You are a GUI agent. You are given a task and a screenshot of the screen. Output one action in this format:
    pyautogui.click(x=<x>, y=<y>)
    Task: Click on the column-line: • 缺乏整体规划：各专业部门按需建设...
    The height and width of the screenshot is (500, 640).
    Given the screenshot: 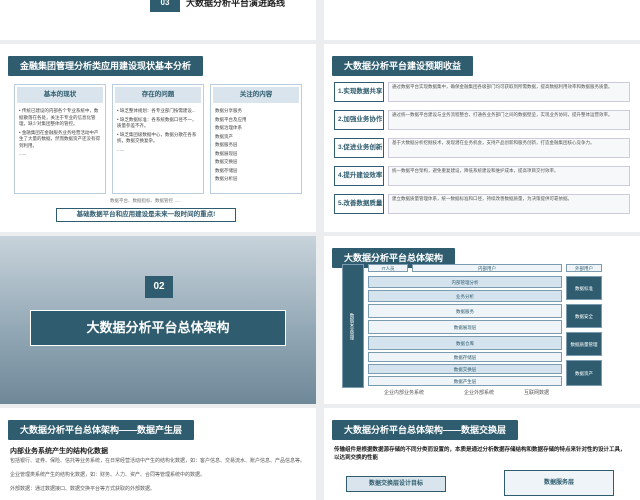 What is the action you would take?
    pyautogui.click(x=156, y=110)
    